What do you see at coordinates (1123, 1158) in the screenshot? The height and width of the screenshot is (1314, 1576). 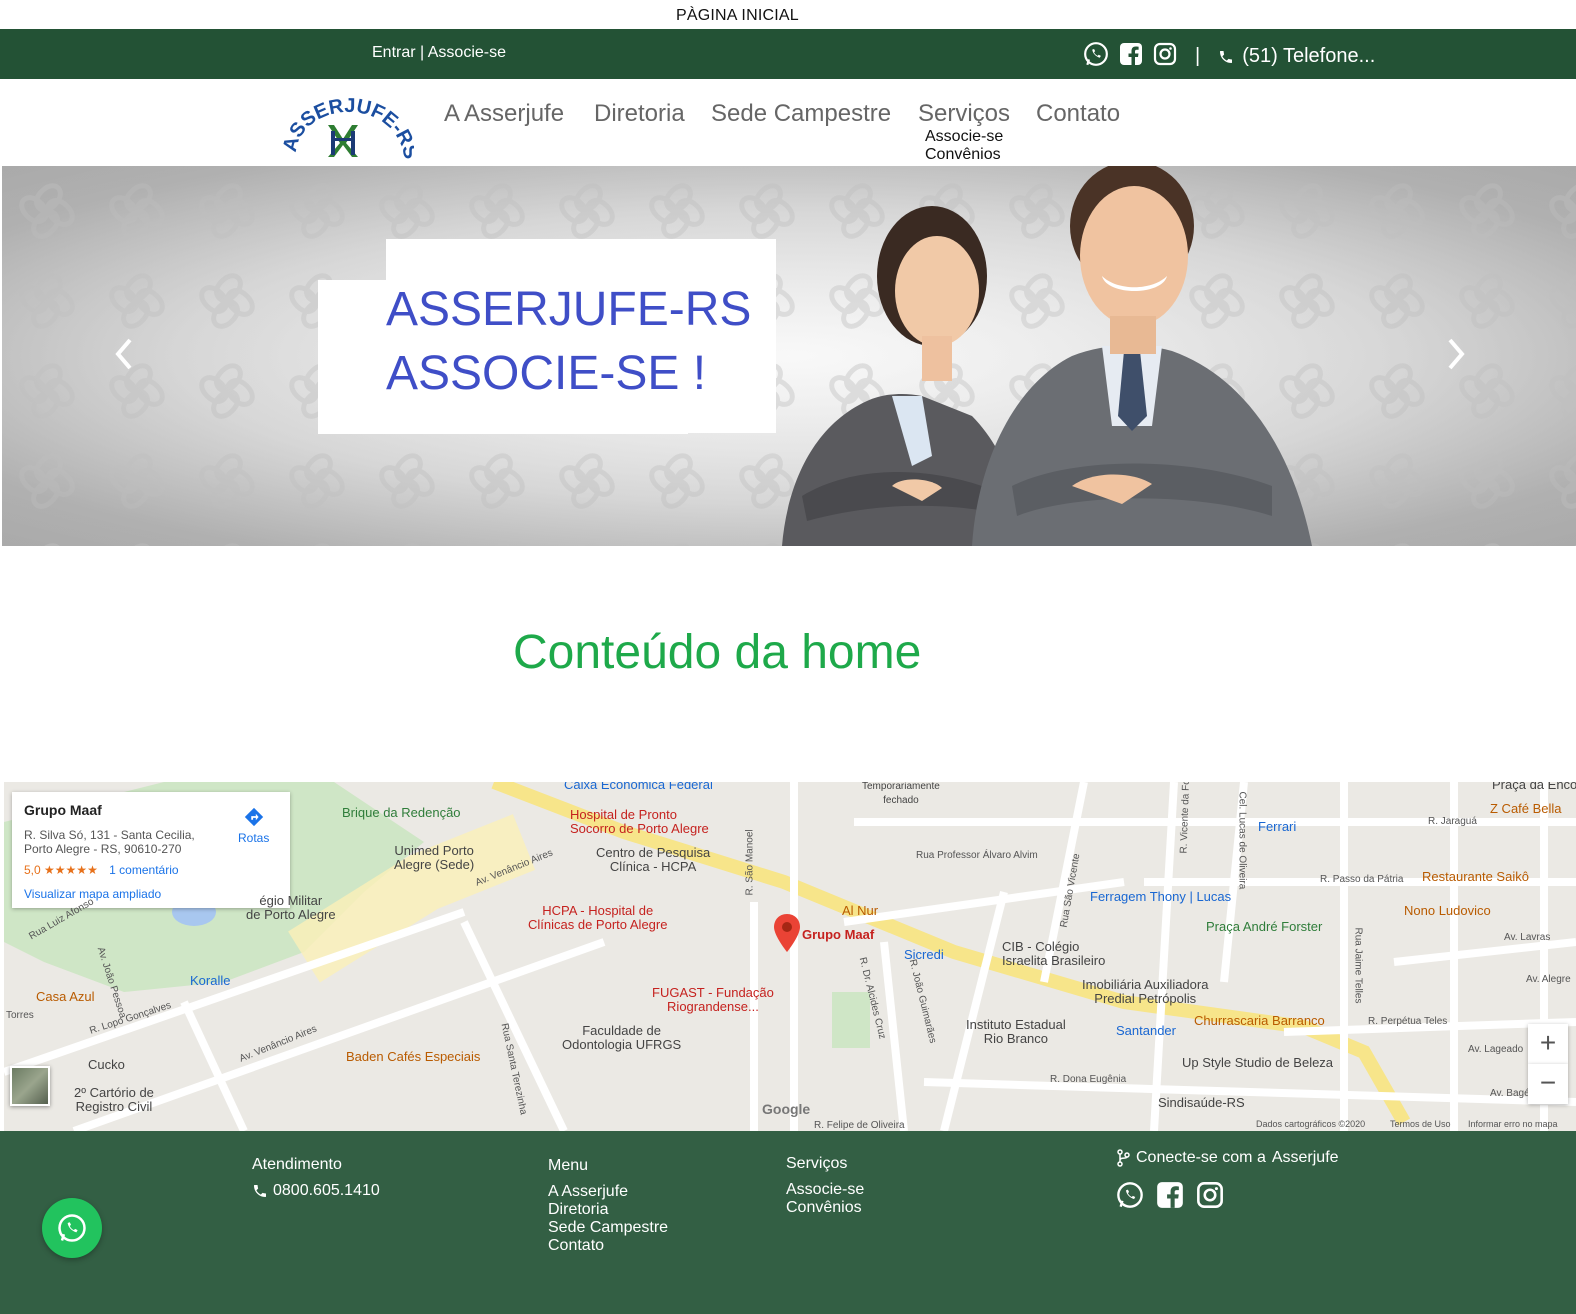 I see `share-icon` at bounding box center [1123, 1158].